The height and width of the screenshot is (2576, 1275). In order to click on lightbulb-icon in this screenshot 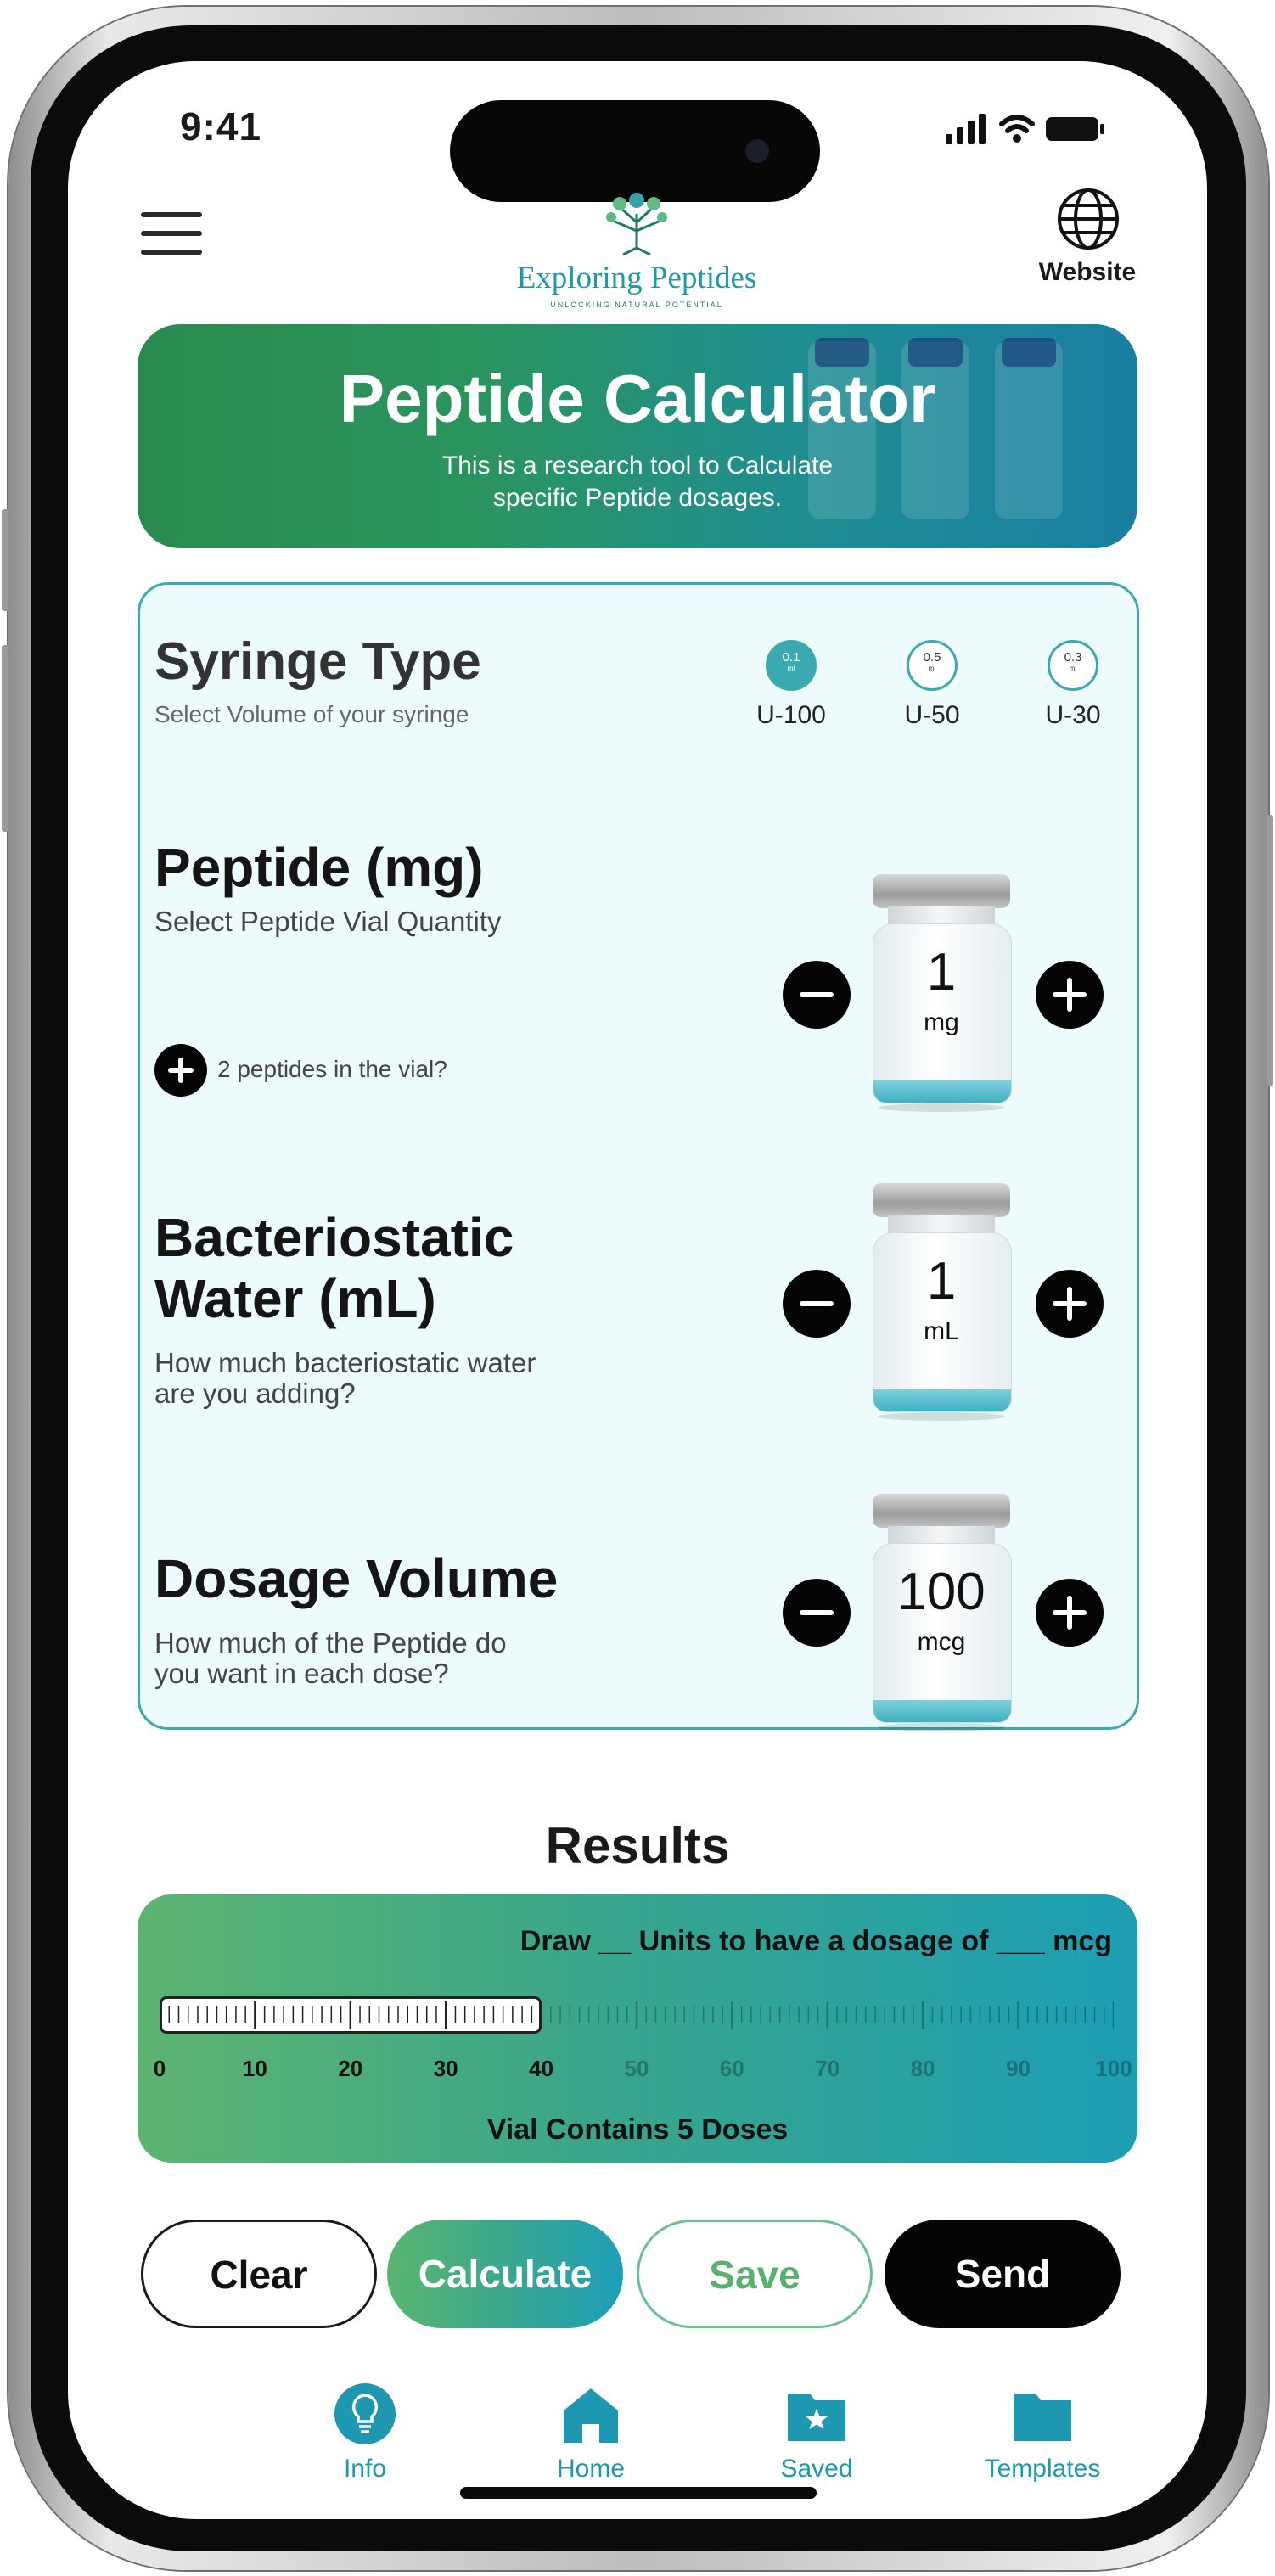, I will do `click(365, 2413)`.